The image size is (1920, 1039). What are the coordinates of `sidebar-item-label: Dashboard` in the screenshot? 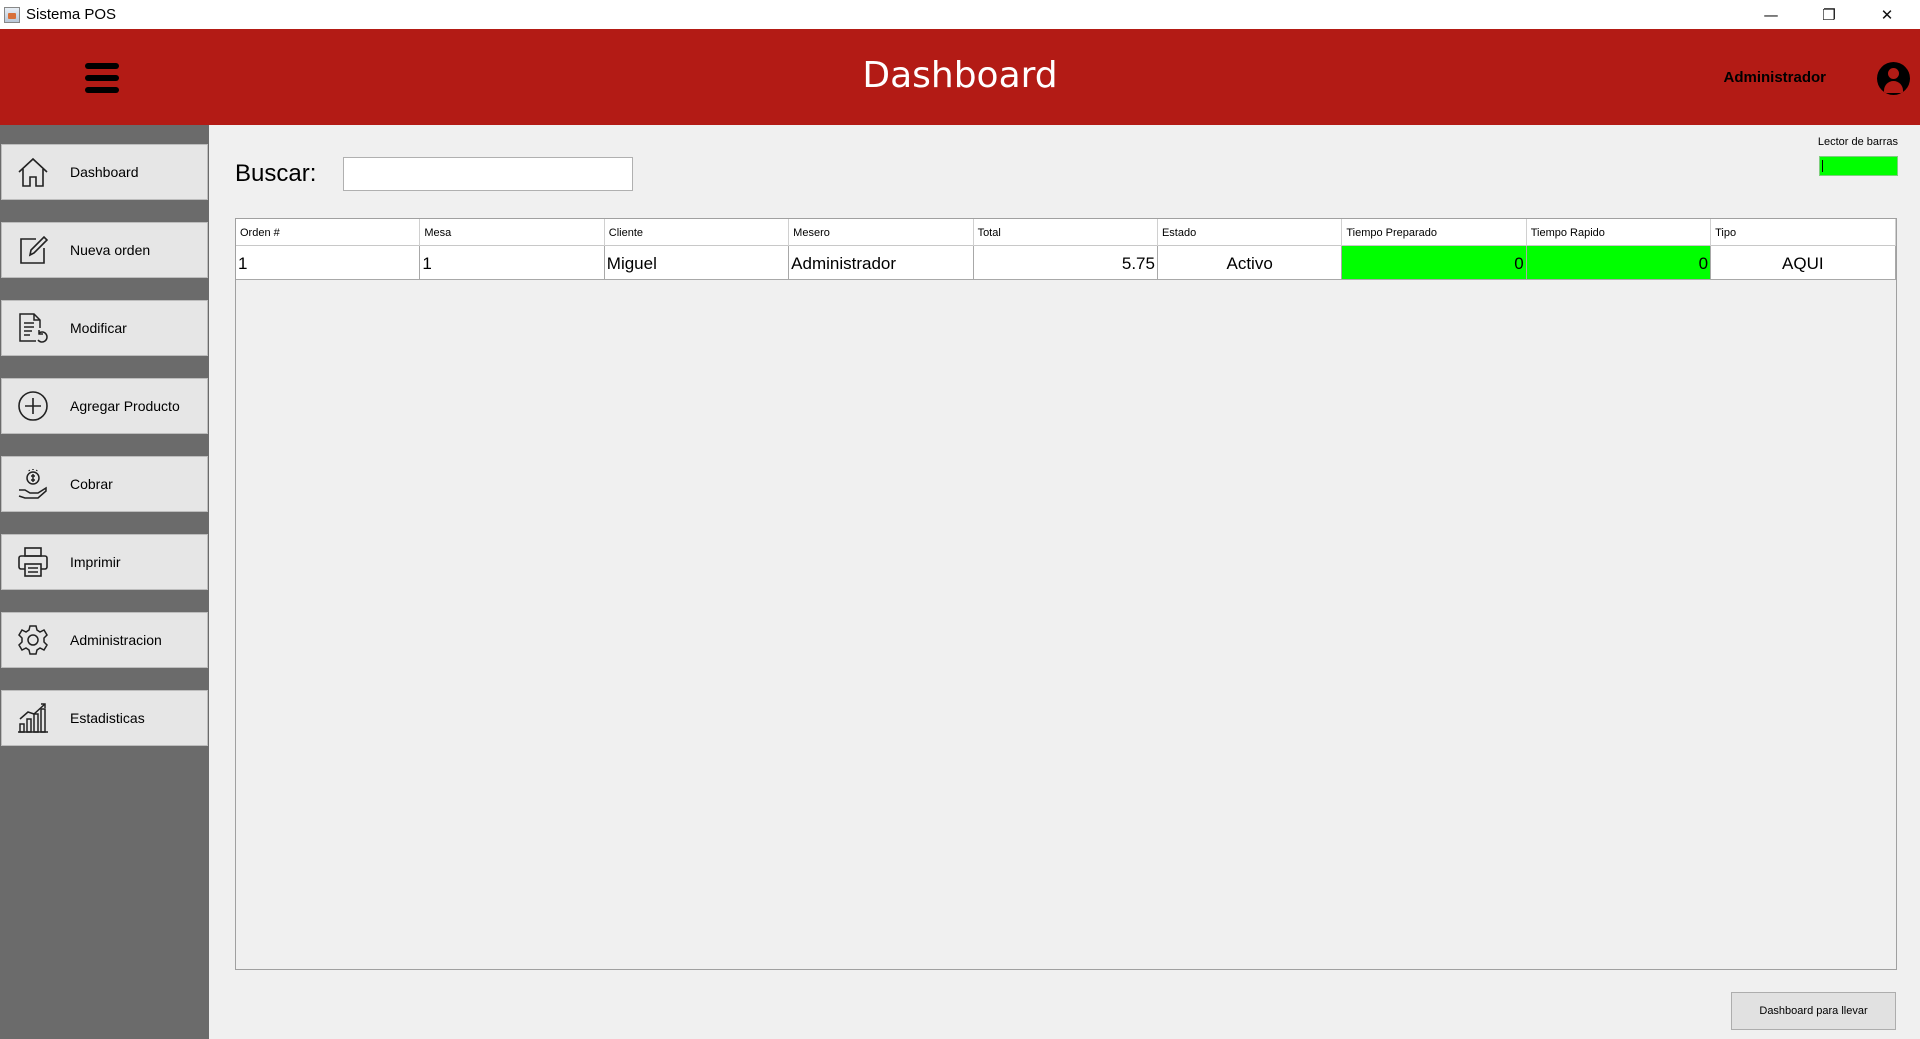 It's located at (104, 172).